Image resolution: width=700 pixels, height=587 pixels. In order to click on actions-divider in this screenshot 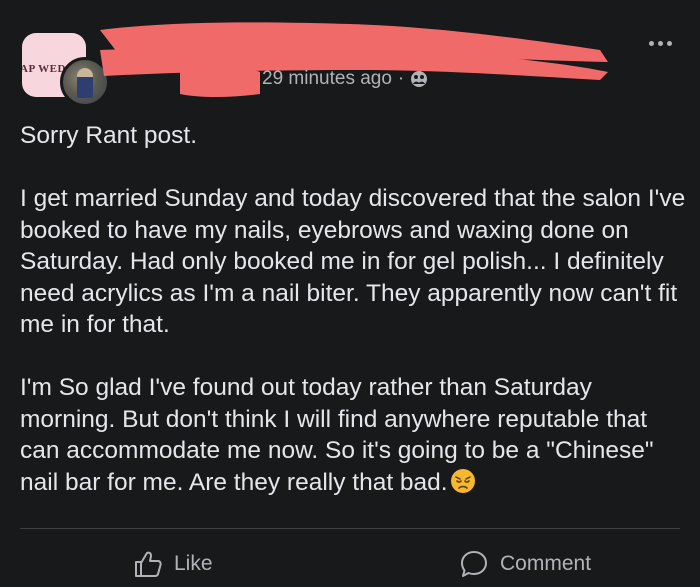, I will do `click(350, 528)`.